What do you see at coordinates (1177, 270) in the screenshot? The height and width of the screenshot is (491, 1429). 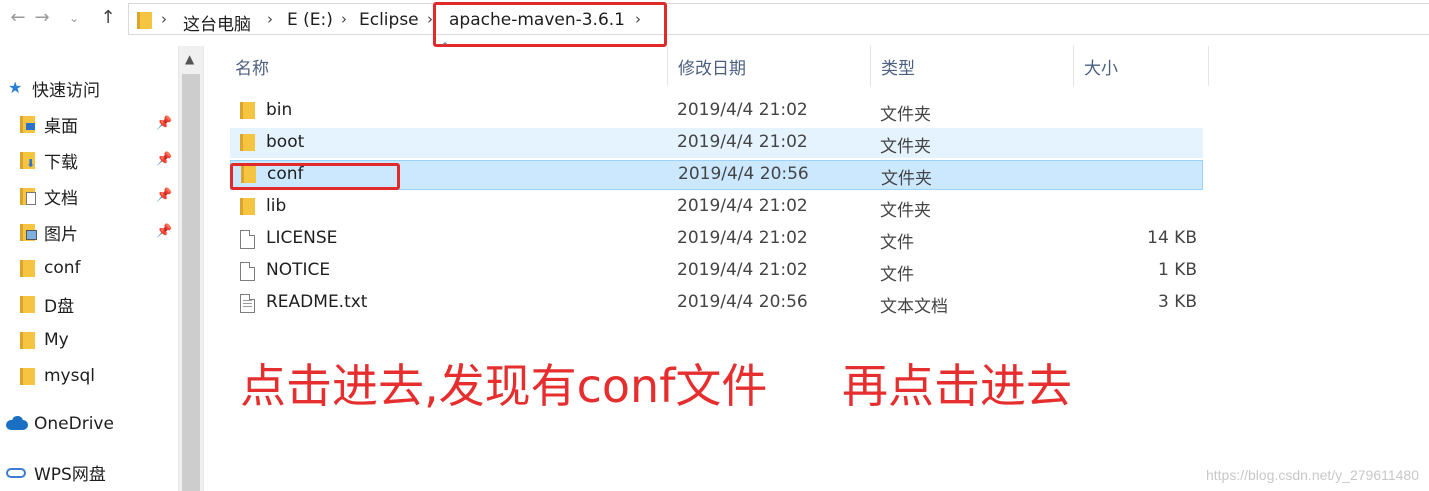 I see `file-size: 1 KB` at bounding box center [1177, 270].